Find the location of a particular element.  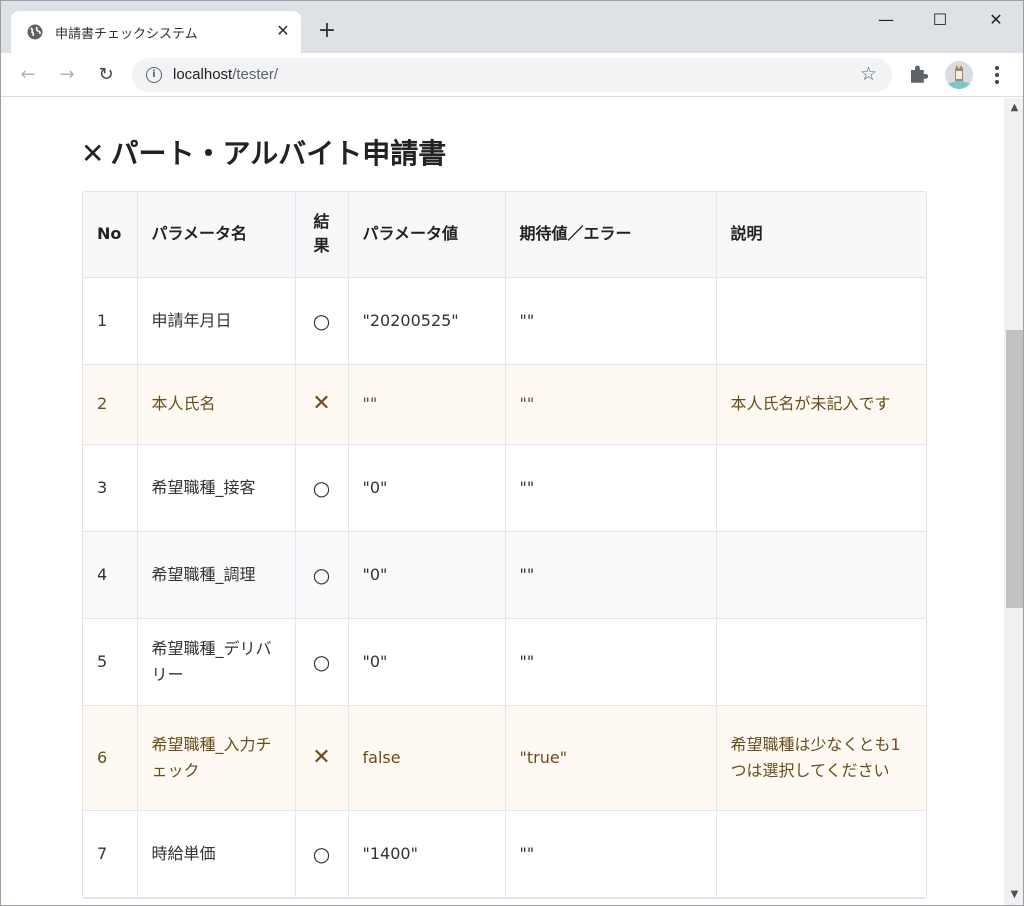

cell-no: 4 is located at coordinates (110, 575).